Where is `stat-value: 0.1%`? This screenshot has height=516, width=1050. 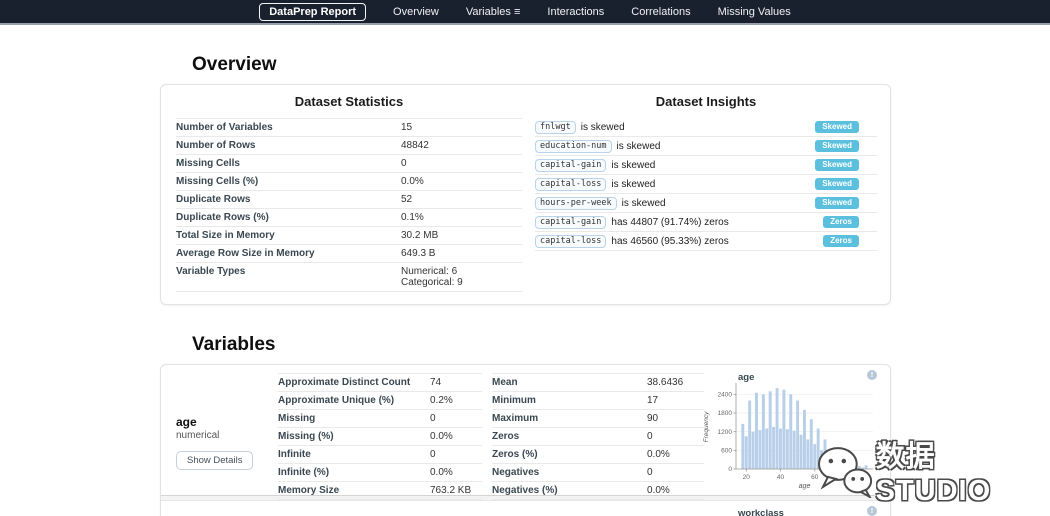
stat-value: 0.1% is located at coordinates (412, 217).